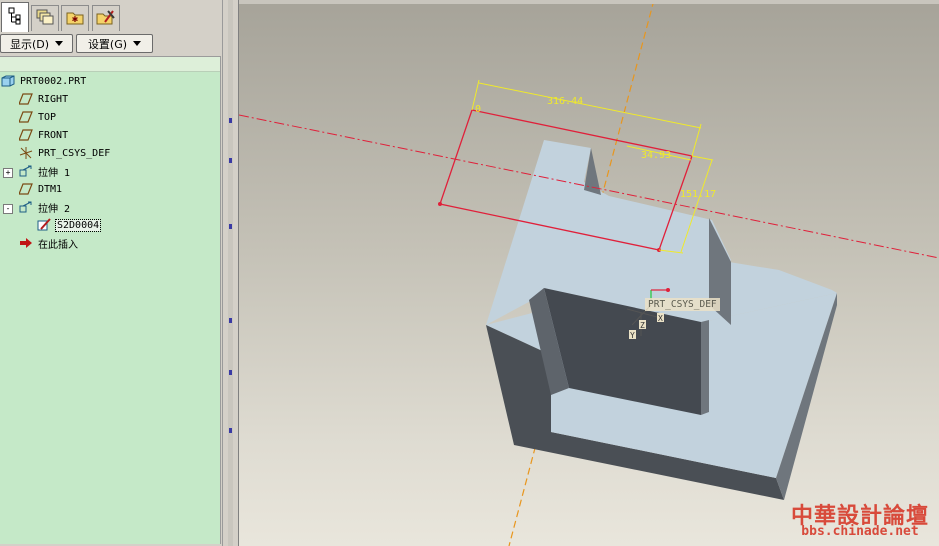 The image size is (939, 546). I want to click on settings-dropdown: 设置(G), so click(114, 43).